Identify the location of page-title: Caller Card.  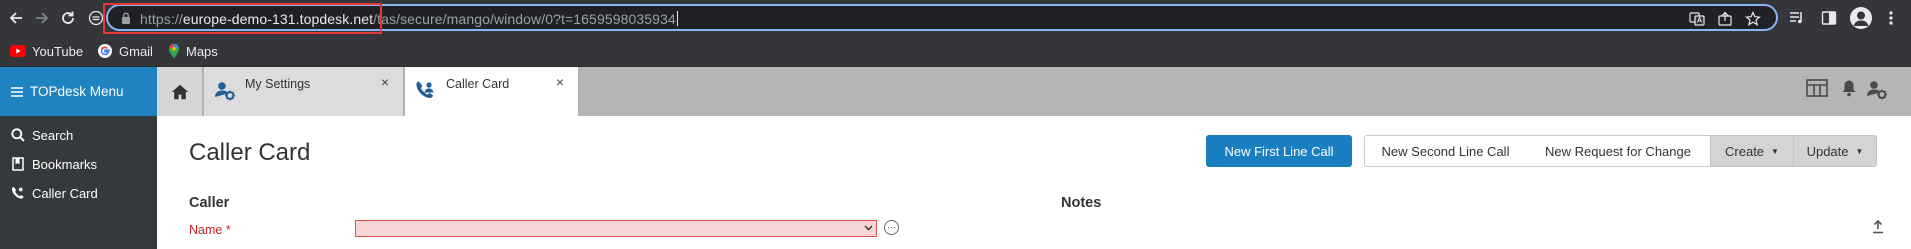
(250, 152).